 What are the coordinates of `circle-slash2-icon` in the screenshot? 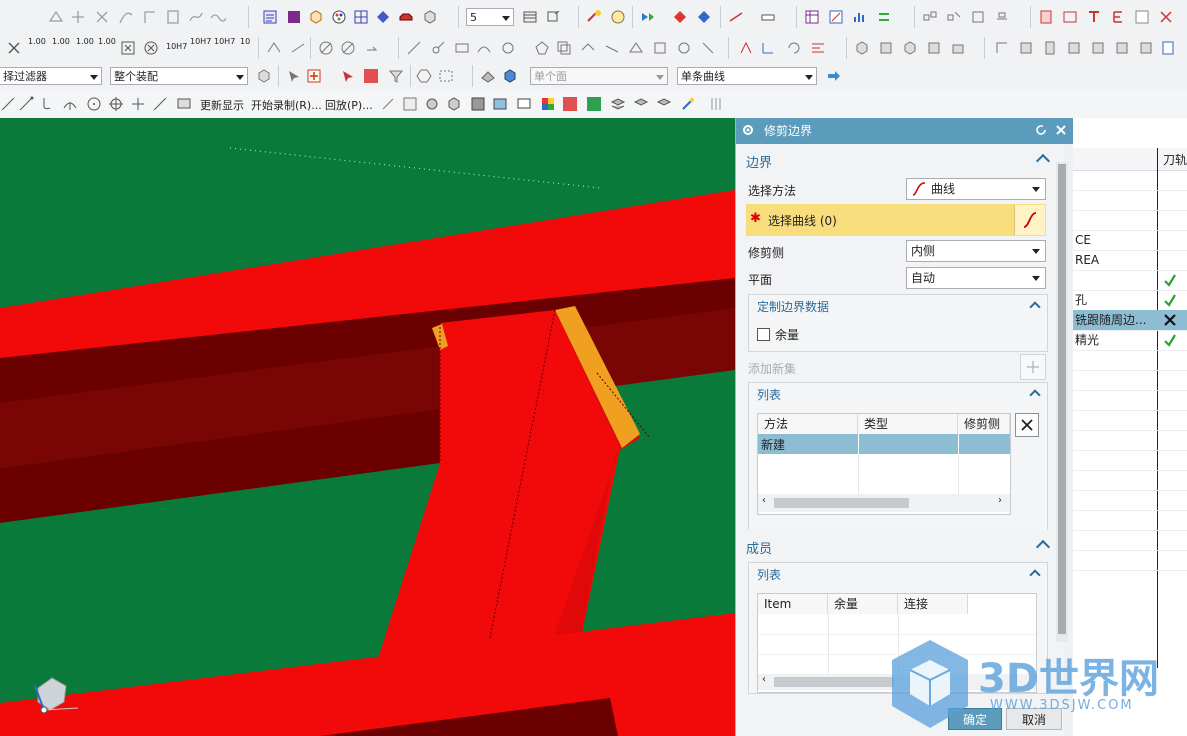 It's located at (348, 48).